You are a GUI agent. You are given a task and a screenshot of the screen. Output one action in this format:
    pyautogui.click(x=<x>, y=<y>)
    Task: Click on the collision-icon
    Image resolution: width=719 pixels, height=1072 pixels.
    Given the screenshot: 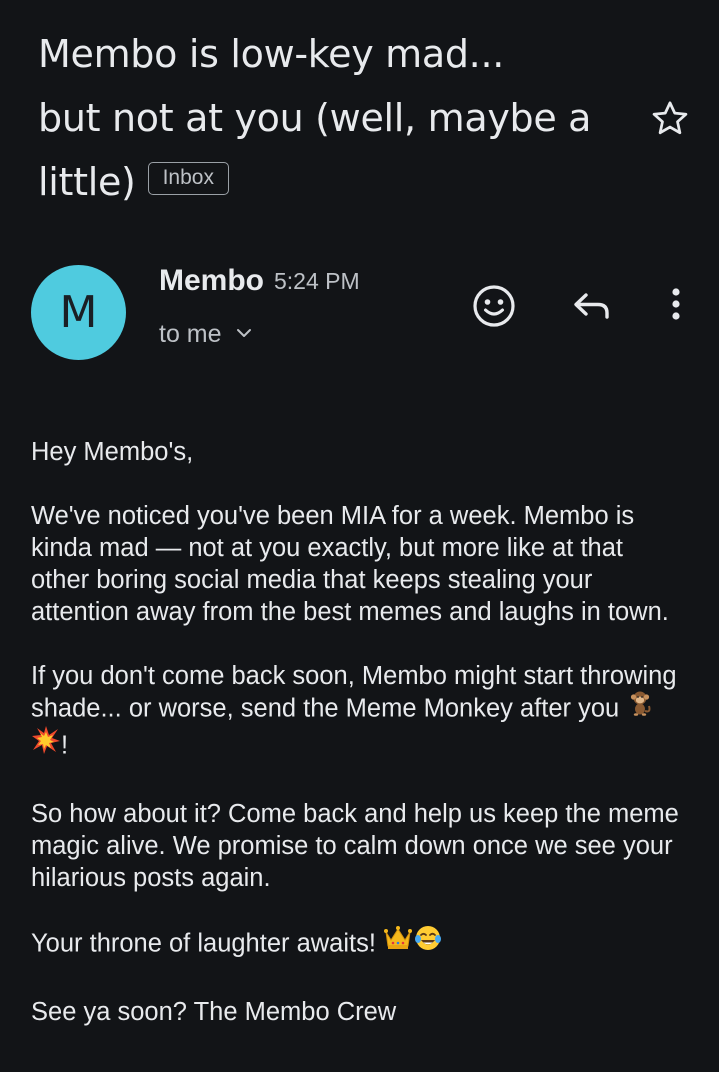 What is the action you would take?
    pyautogui.click(x=46, y=744)
    